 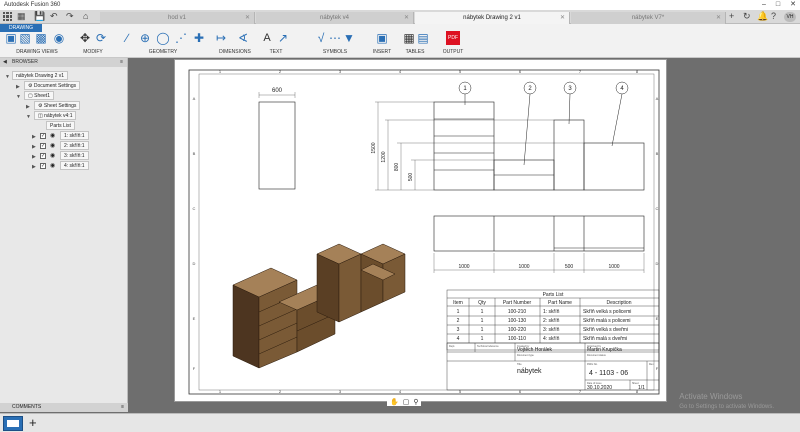 What do you see at coordinates (52, 85) in the screenshot?
I see `browser-document-settings: ⚙ Document Settings` at bounding box center [52, 85].